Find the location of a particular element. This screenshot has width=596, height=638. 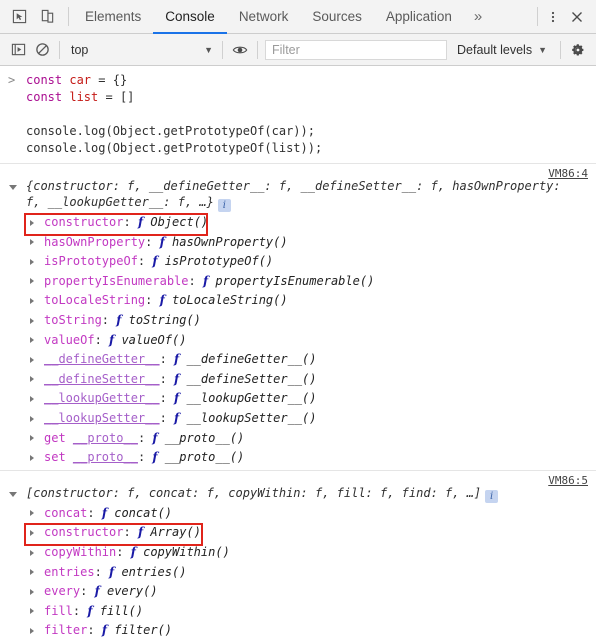

property-name: __defineGetter__ is located at coordinates (102, 359).